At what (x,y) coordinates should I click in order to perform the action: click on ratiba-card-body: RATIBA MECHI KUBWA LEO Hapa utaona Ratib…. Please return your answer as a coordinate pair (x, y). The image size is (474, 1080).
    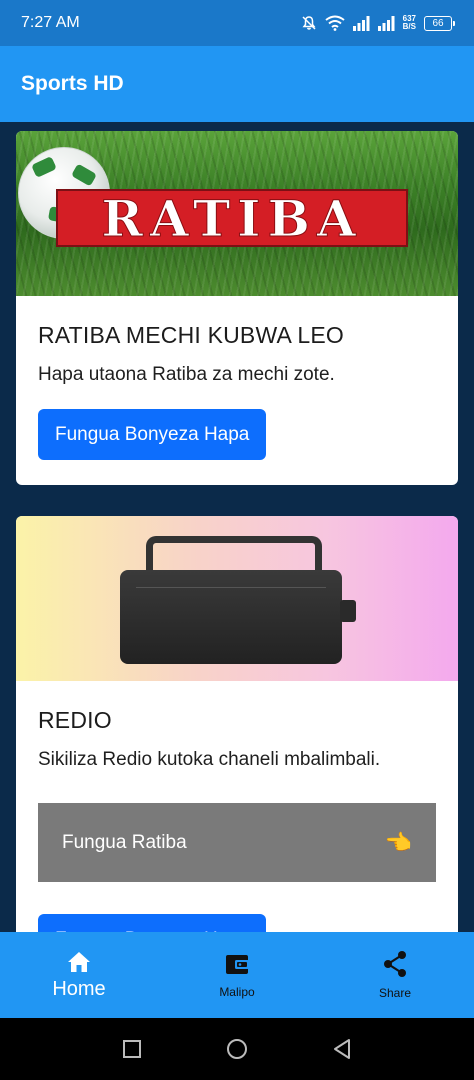
    Looking at the image, I should click on (237, 378).